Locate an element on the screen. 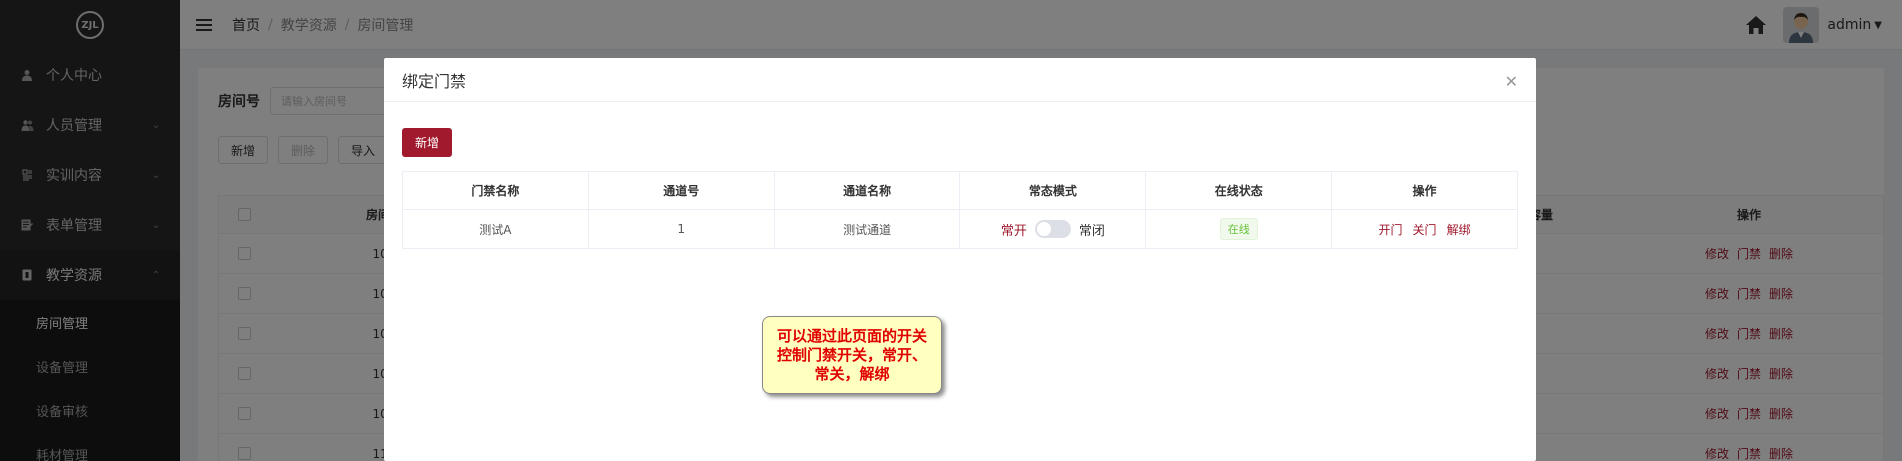  dialog-title: 绑定门禁 is located at coordinates (434, 81).